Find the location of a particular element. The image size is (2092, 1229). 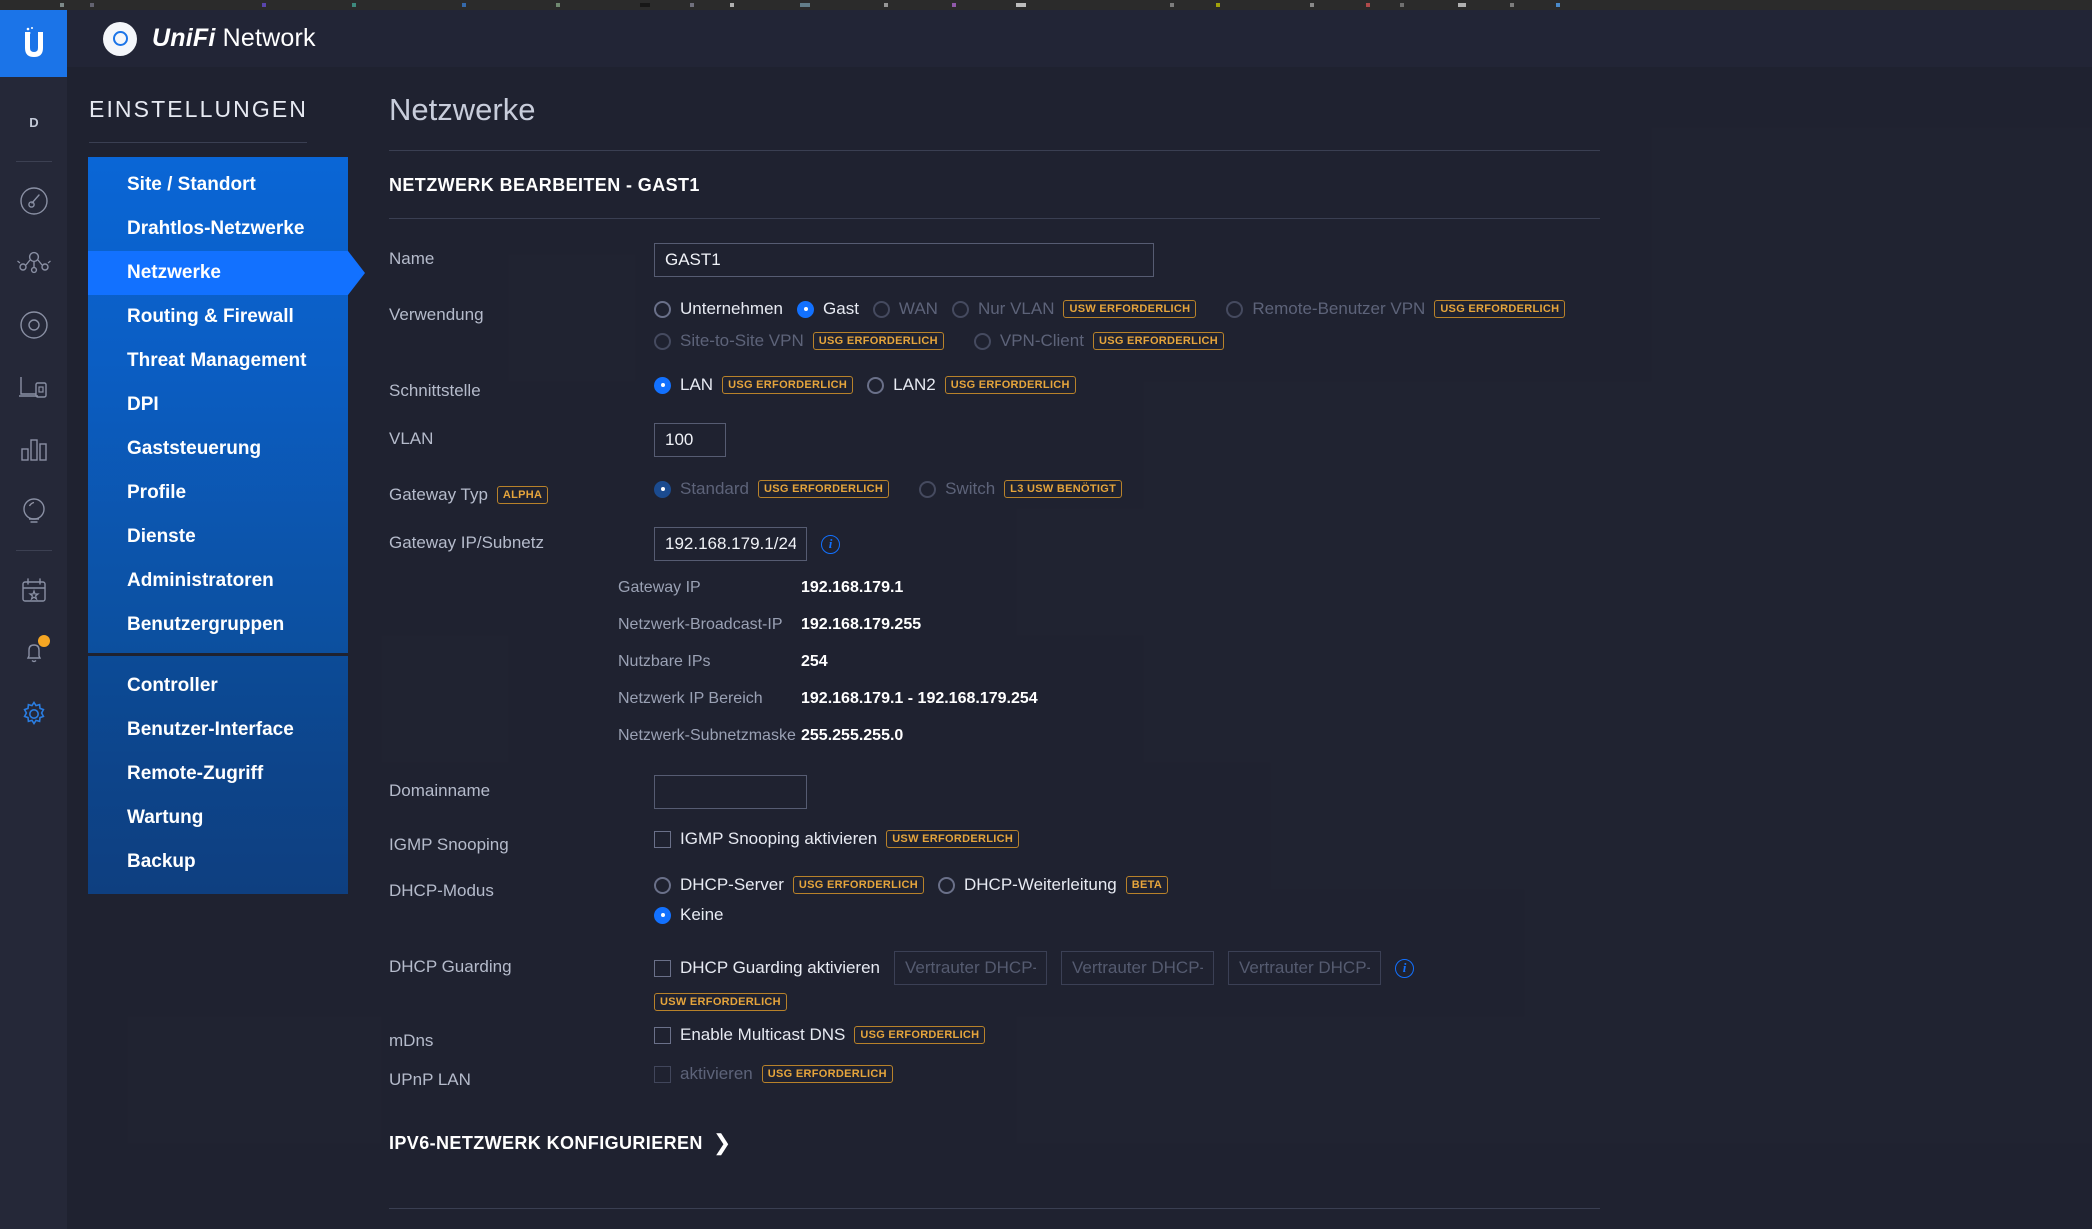

schnittstelle-label: Schnittstelle is located at coordinates (435, 390).